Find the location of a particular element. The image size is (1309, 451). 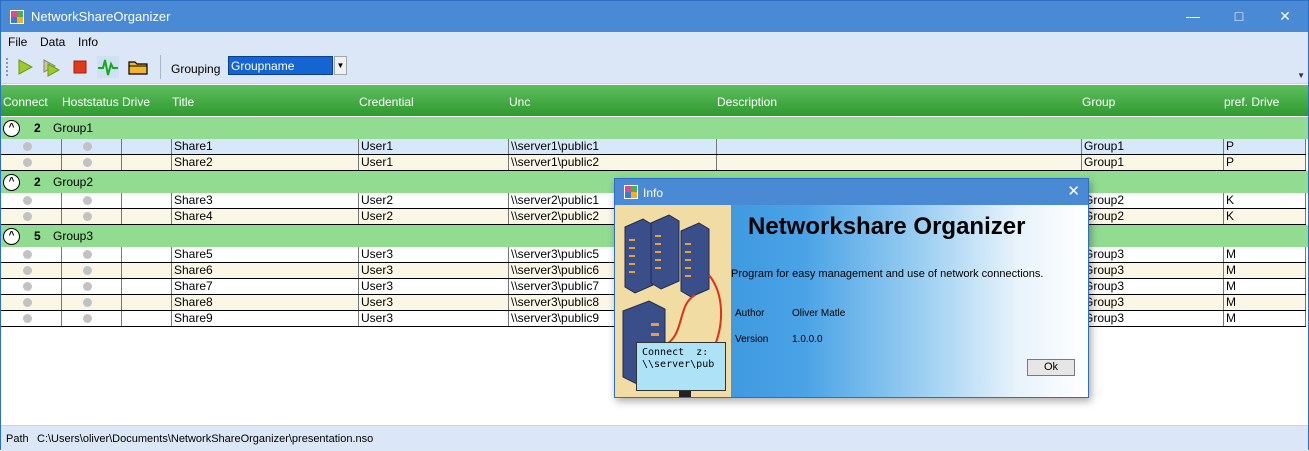

folder-icon is located at coordinates (138, 67).